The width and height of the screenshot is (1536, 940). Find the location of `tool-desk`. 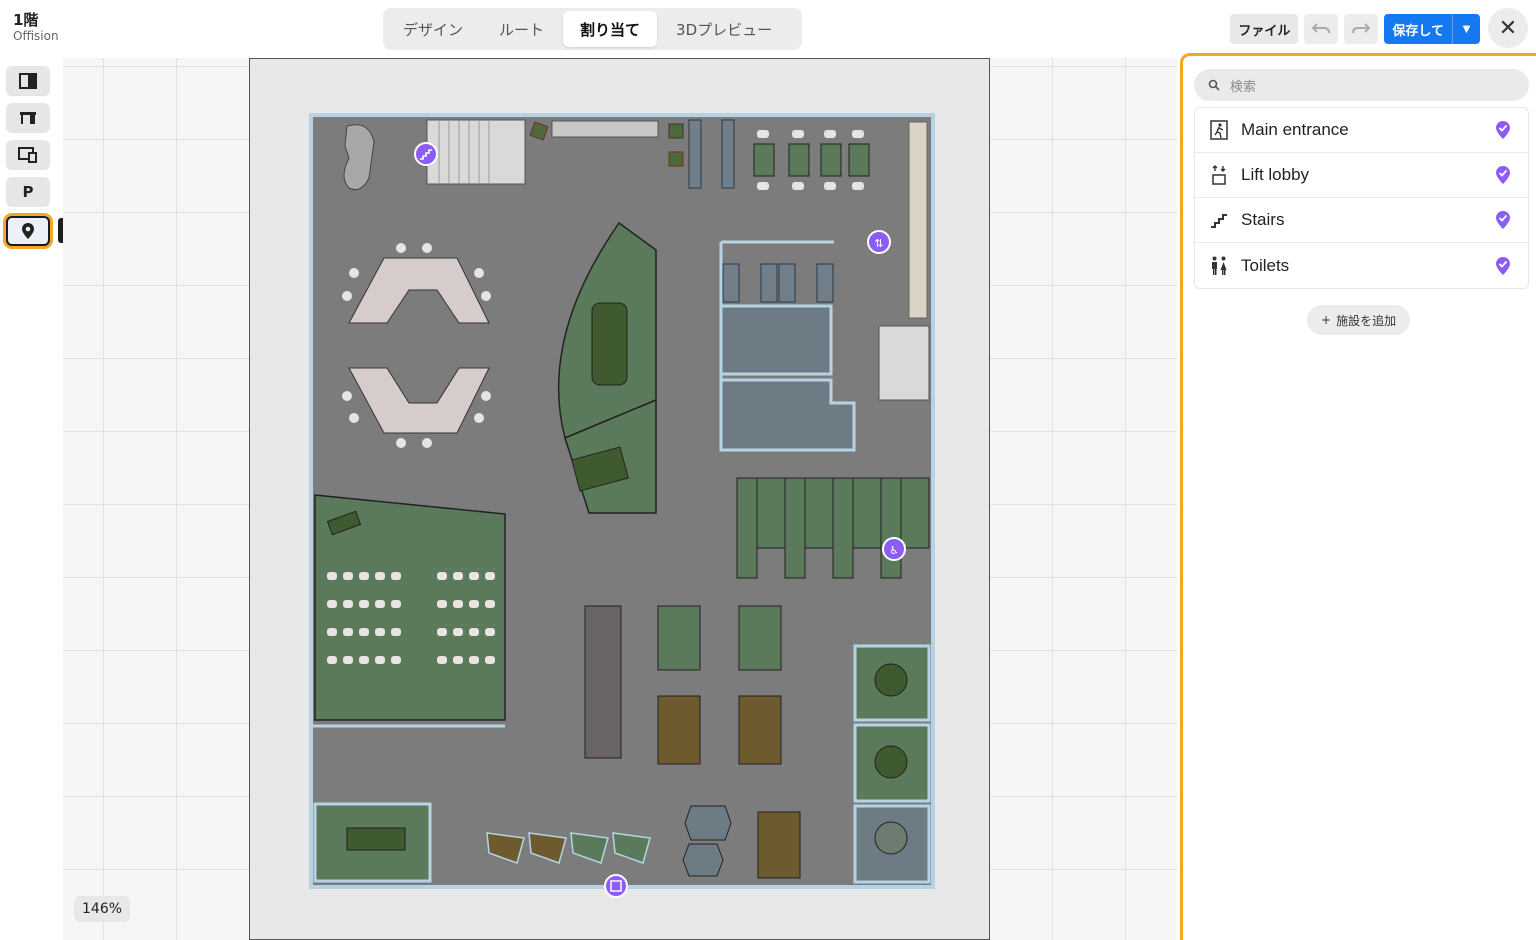

tool-desk is located at coordinates (28, 118).